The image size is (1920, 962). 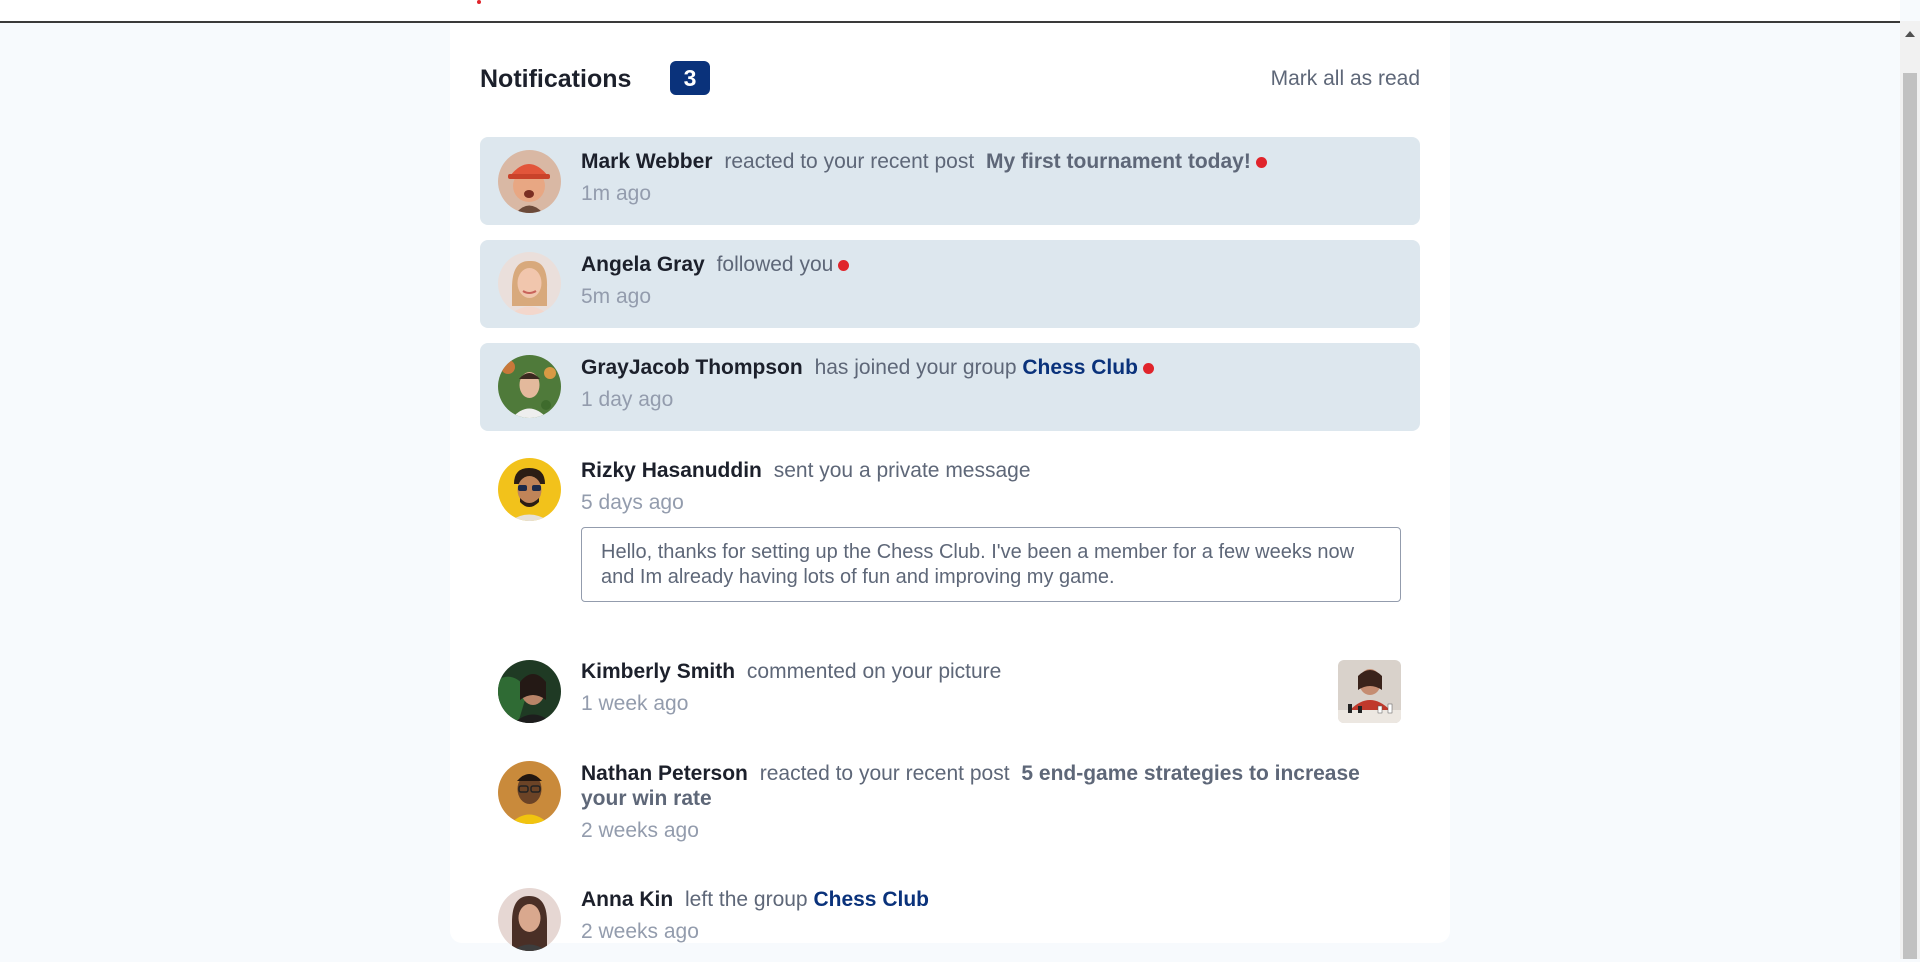 What do you see at coordinates (1910, 34) in the screenshot?
I see `scroll-up-arrow-icon` at bounding box center [1910, 34].